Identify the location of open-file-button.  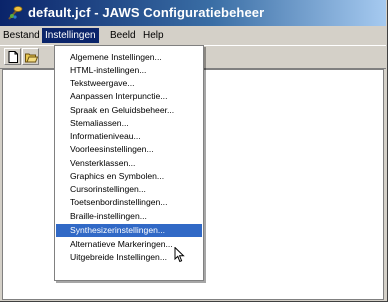
(30, 56).